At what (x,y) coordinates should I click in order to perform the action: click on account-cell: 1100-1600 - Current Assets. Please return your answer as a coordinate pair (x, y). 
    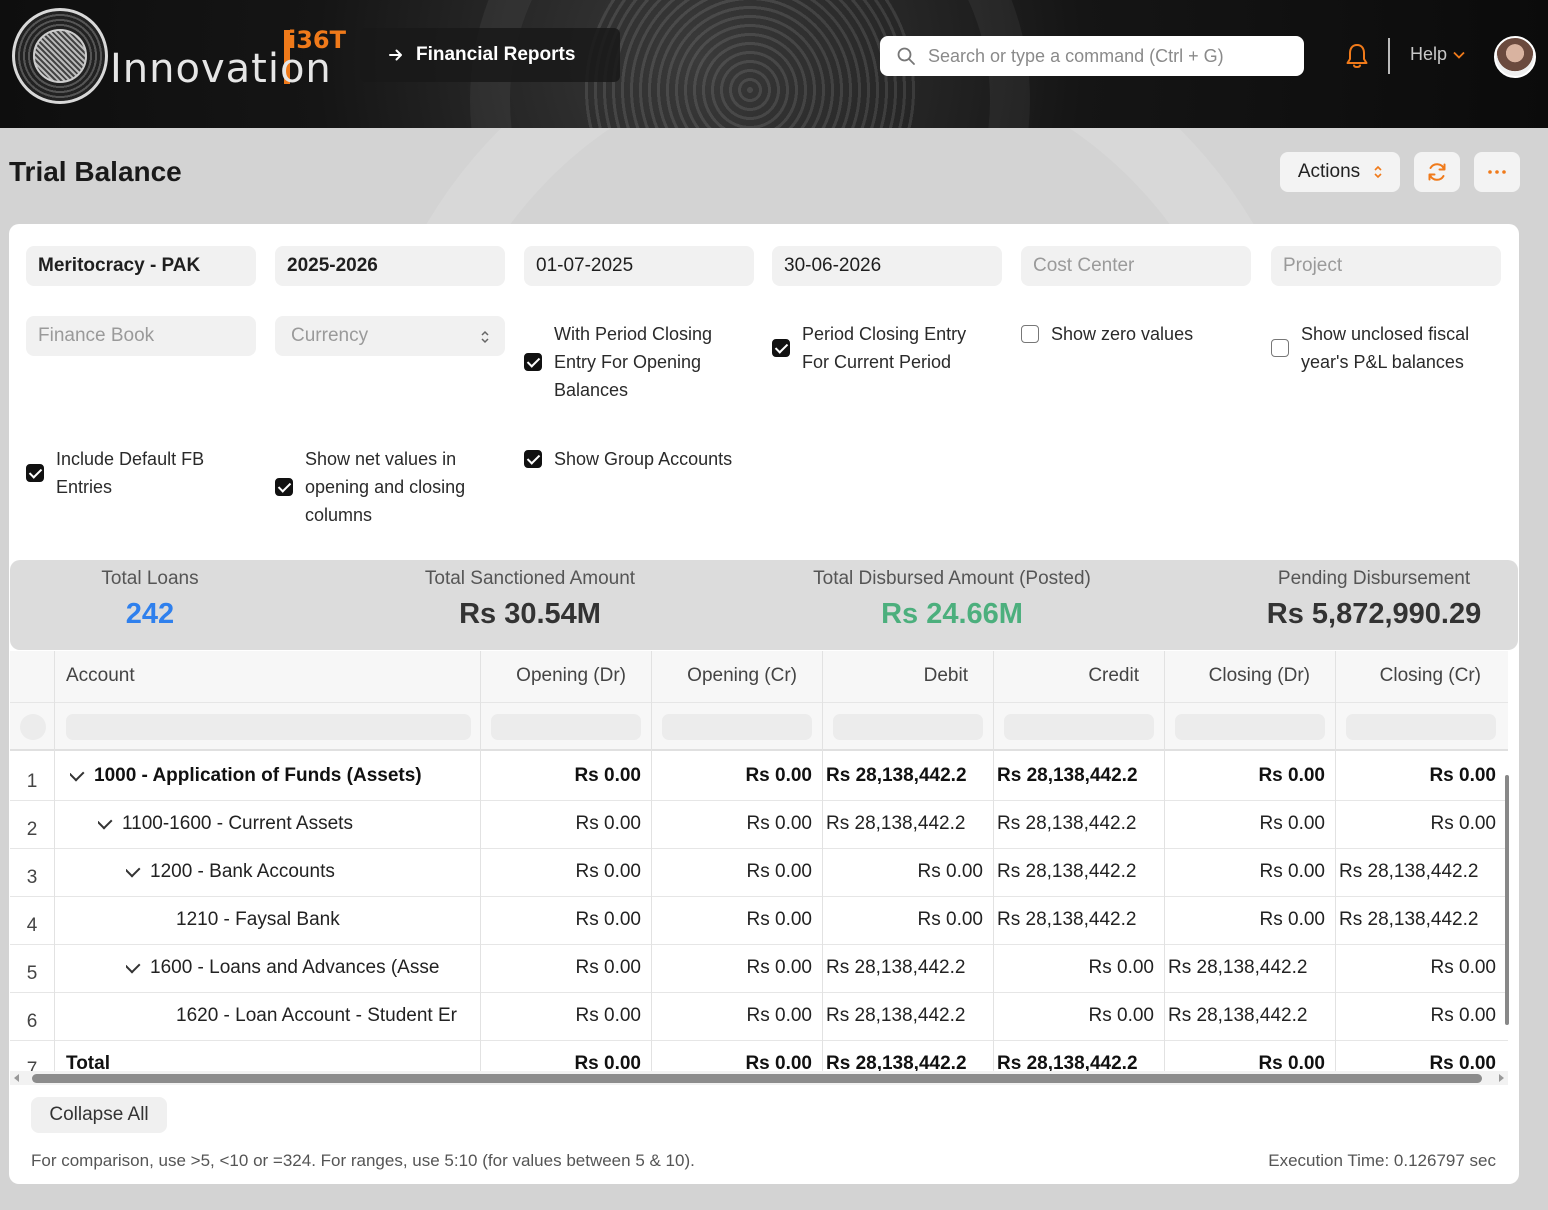
    Looking at the image, I should click on (287, 824).